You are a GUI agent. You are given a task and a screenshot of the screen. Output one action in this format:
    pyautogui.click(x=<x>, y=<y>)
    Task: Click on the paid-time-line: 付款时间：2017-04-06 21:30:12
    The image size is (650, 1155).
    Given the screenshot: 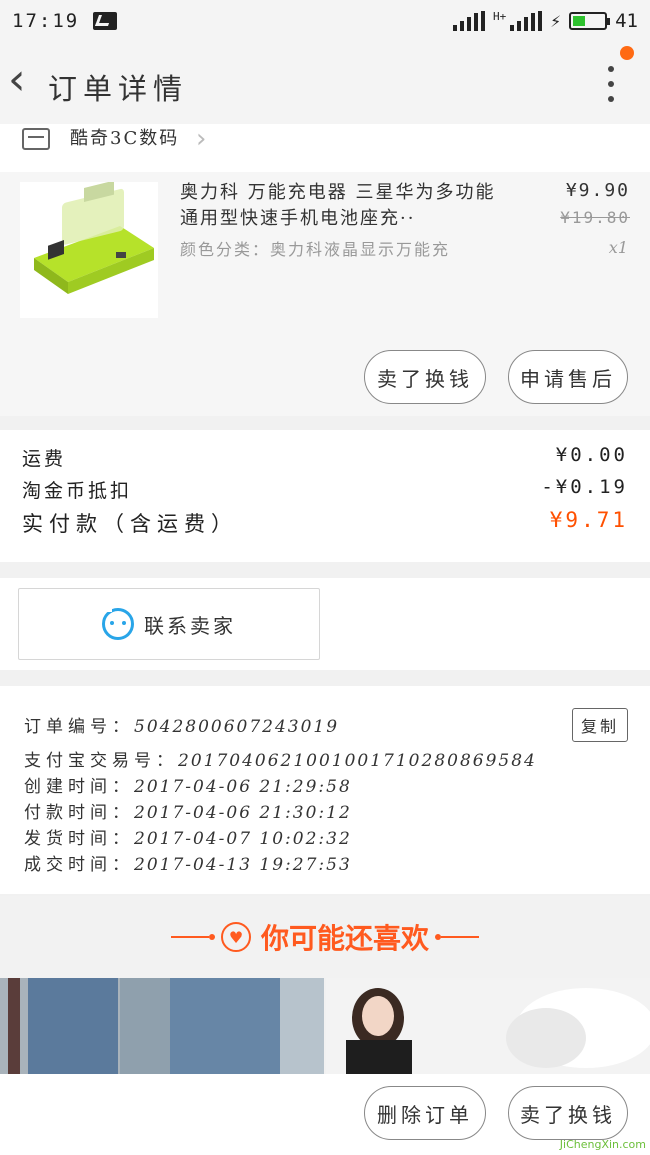 What is the action you would take?
    pyautogui.click(x=188, y=810)
    